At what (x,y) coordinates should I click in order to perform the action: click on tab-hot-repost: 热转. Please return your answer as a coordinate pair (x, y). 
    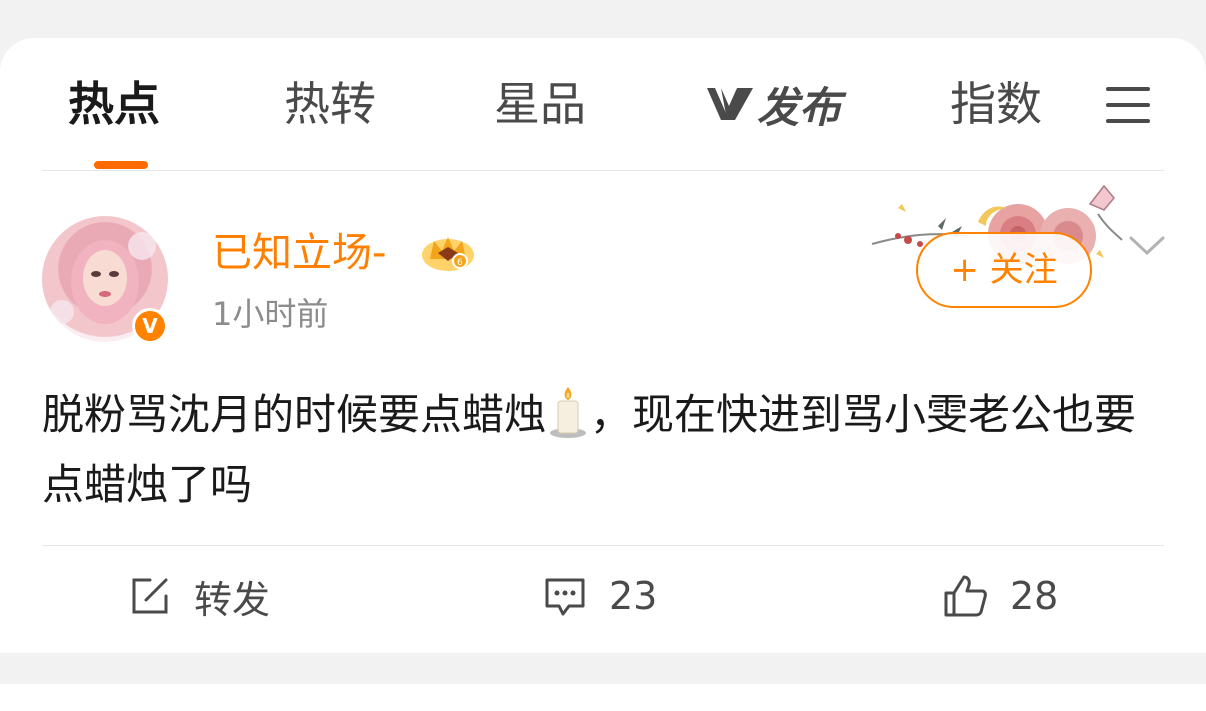
    Looking at the image, I should click on (330, 104).